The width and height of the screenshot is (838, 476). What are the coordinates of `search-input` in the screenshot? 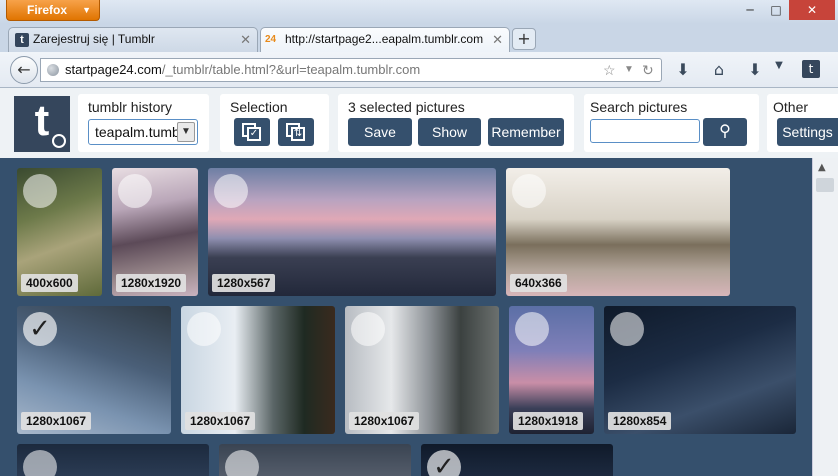 It's located at (645, 131).